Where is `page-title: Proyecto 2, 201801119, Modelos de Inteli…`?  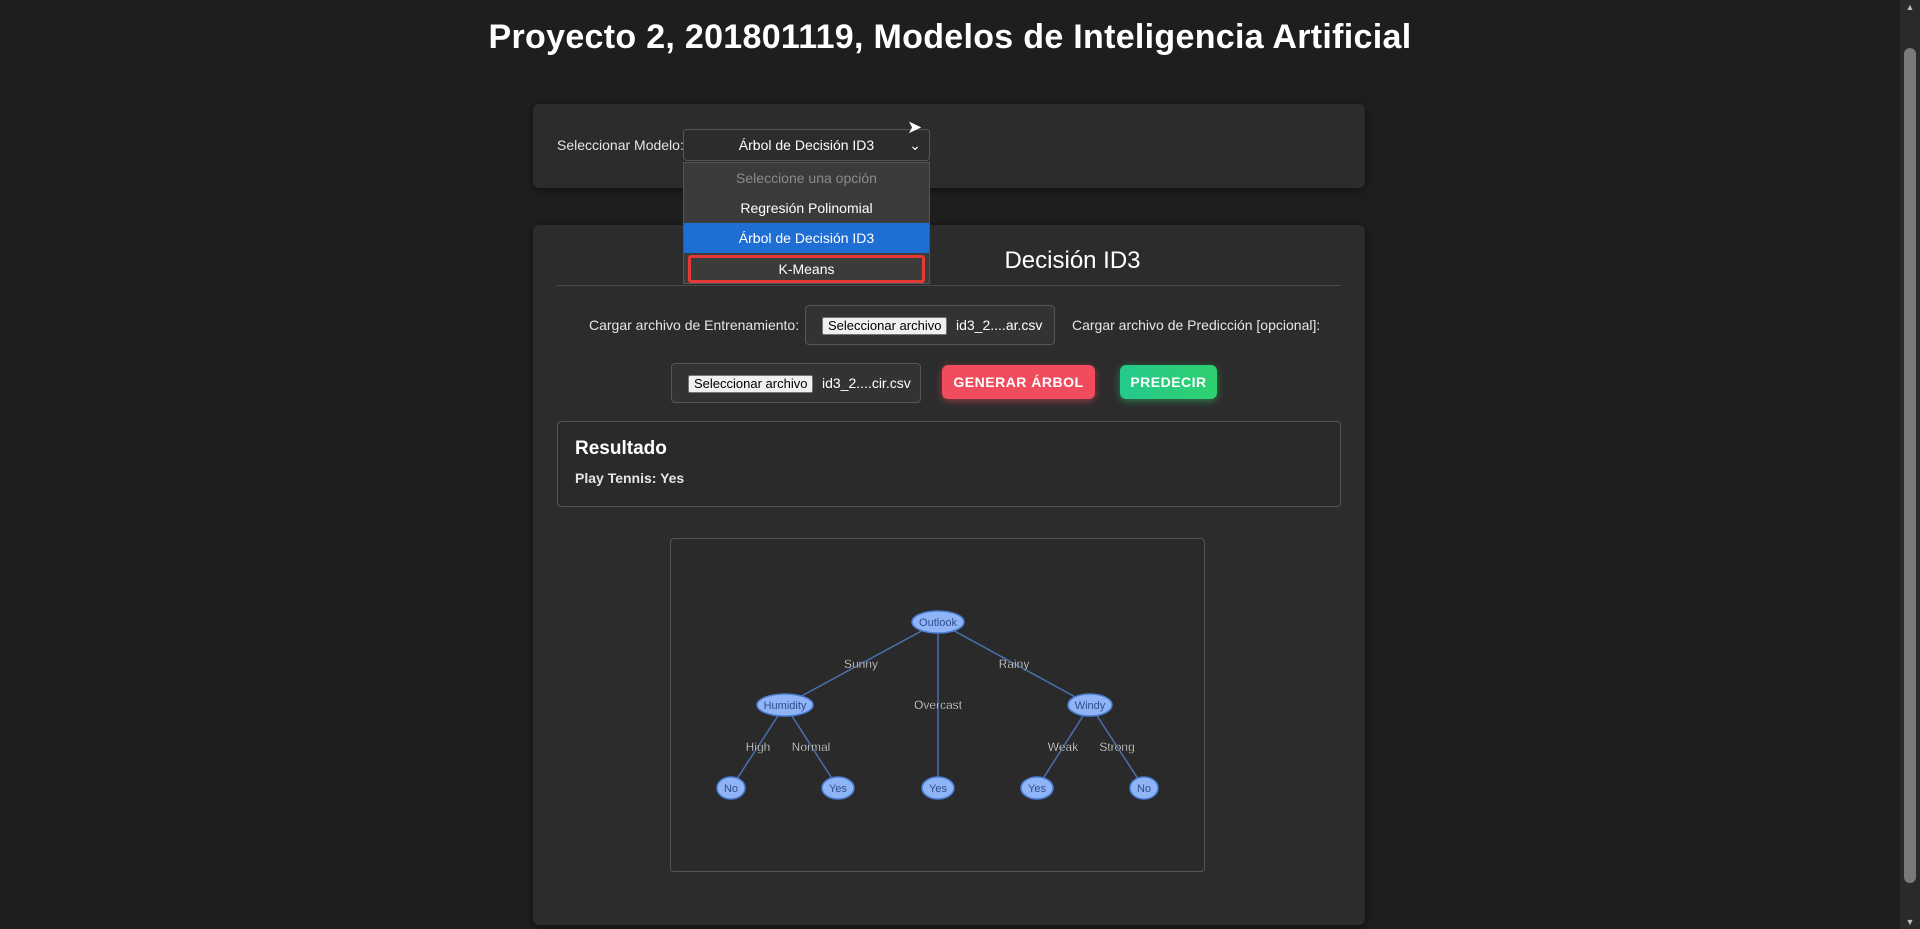
page-title: Proyecto 2, 201801119, Modelos de Inteli… is located at coordinates (950, 37).